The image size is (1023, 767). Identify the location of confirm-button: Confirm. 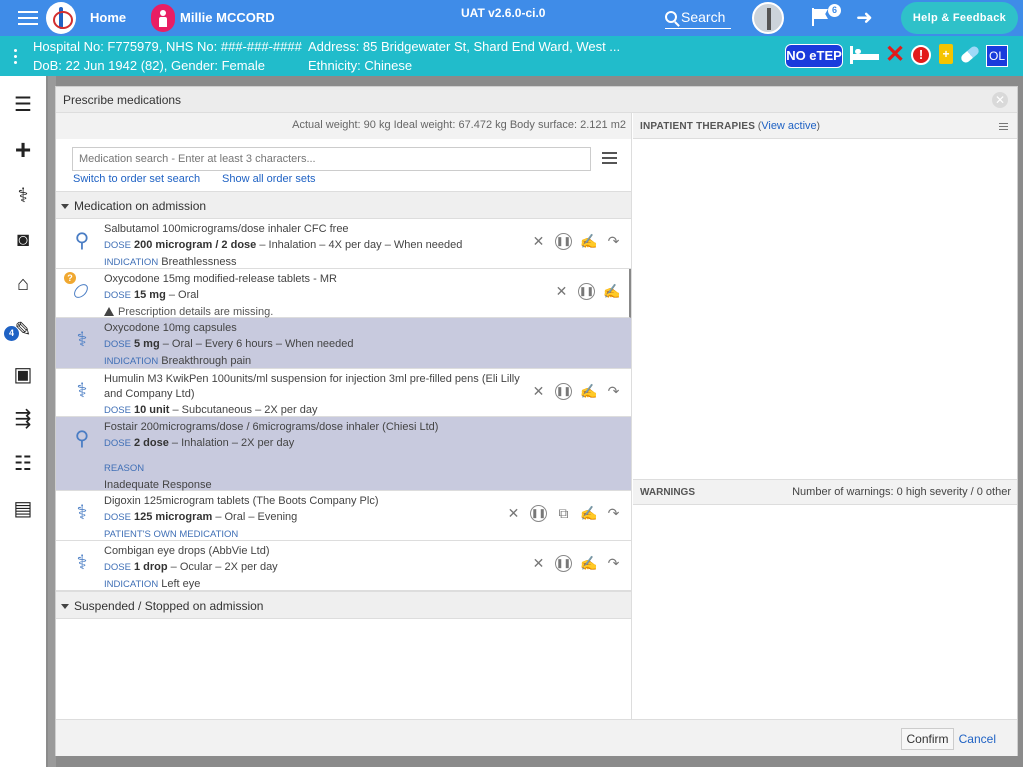
(927, 739).